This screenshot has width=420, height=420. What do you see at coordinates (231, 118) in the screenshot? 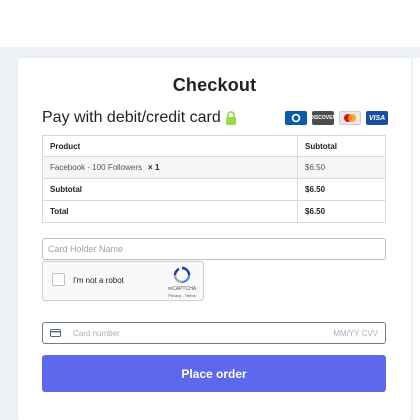
I see `lock-icon` at bounding box center [231, 118].